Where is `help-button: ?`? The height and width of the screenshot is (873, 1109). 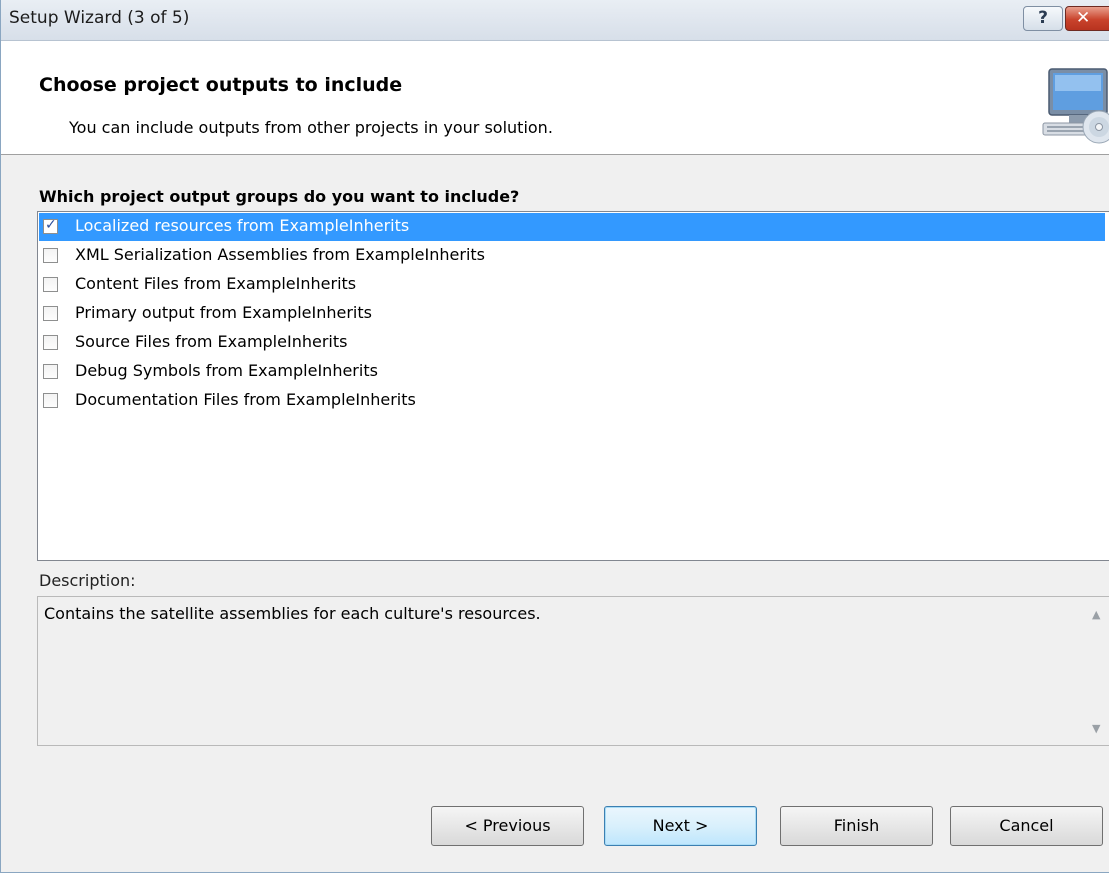 help-button: ? is located at coordinates (1043, 18).